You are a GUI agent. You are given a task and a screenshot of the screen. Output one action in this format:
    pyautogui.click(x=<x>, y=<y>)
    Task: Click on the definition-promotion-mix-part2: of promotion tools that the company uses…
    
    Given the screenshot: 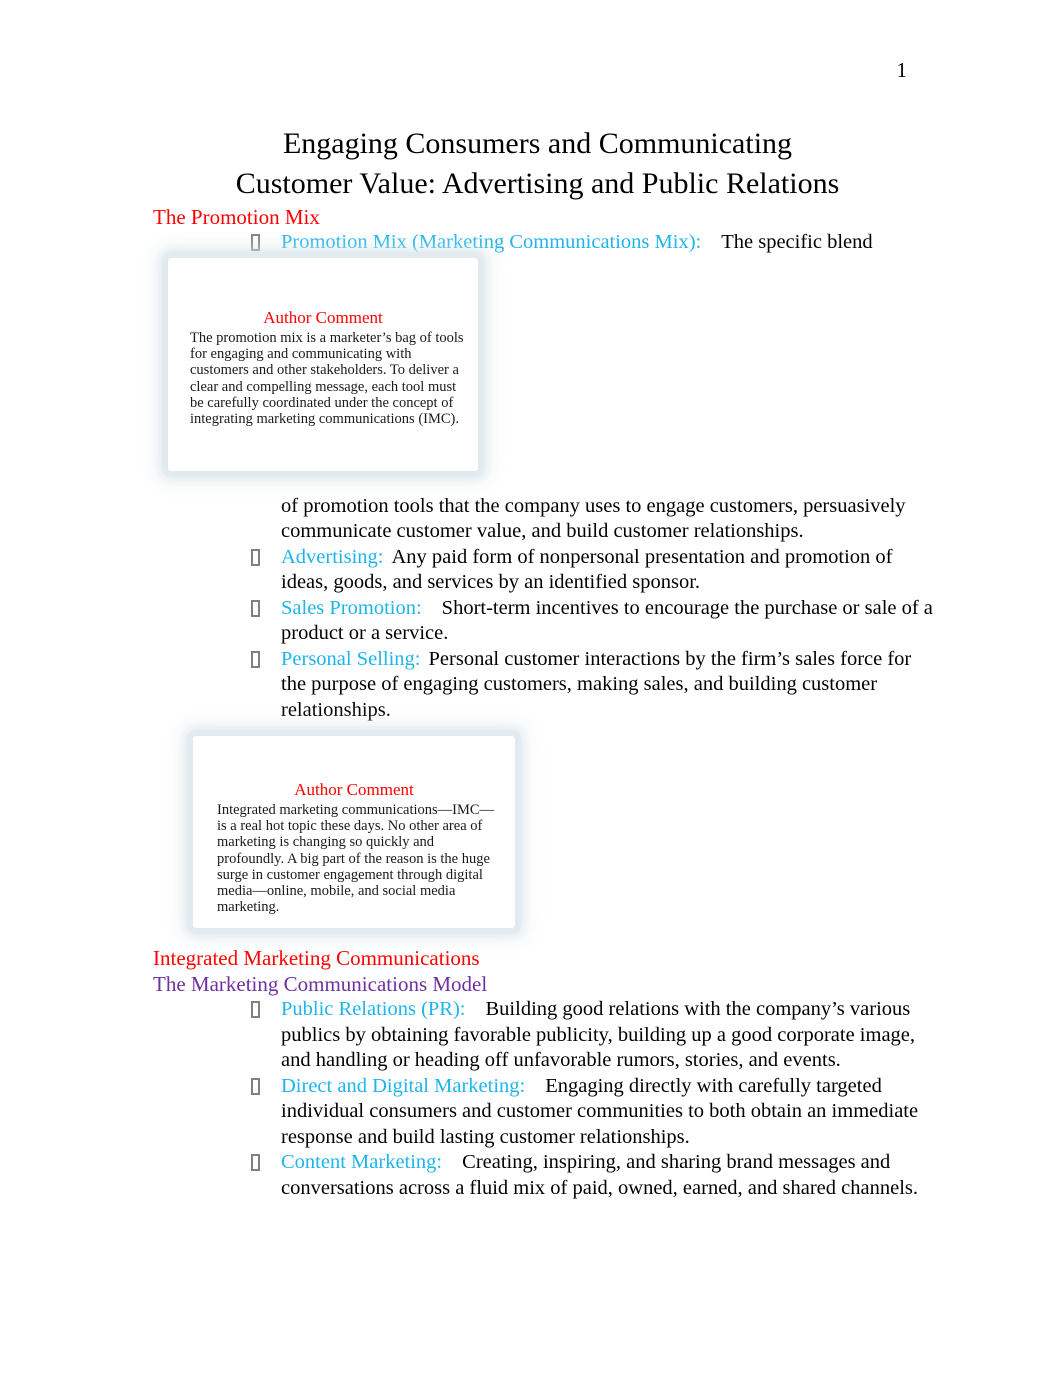 What is the action you would take?
    pyautogui.click(x=593, y=518)
    